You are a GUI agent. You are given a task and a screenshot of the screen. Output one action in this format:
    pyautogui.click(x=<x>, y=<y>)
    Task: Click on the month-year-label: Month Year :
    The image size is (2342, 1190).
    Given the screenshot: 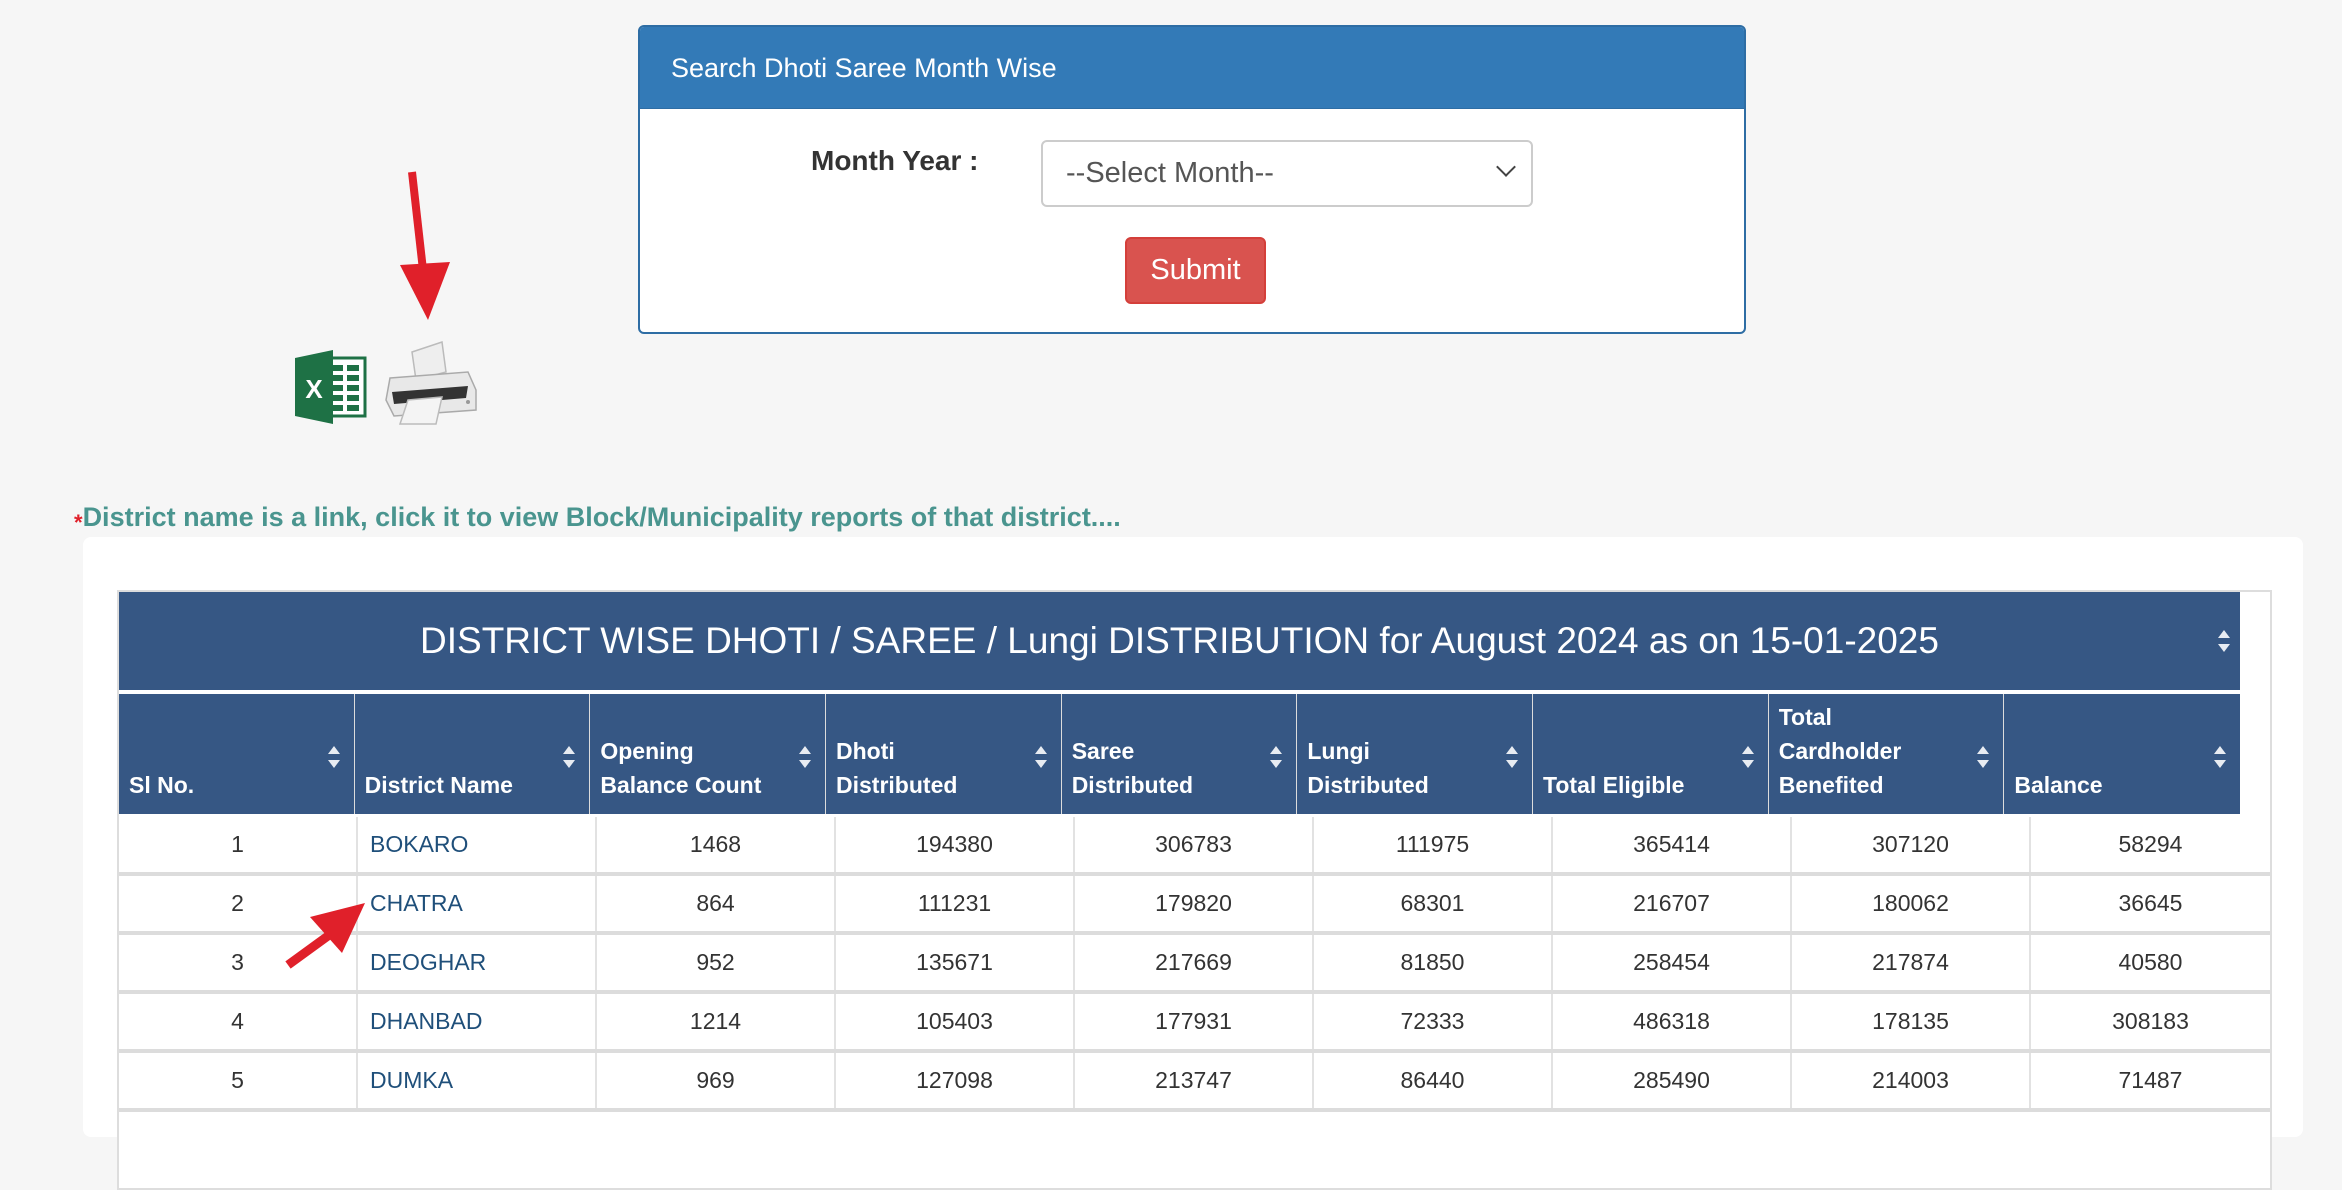 What is the action you would take?
    pyautogui.click(x=895, y=160)
    